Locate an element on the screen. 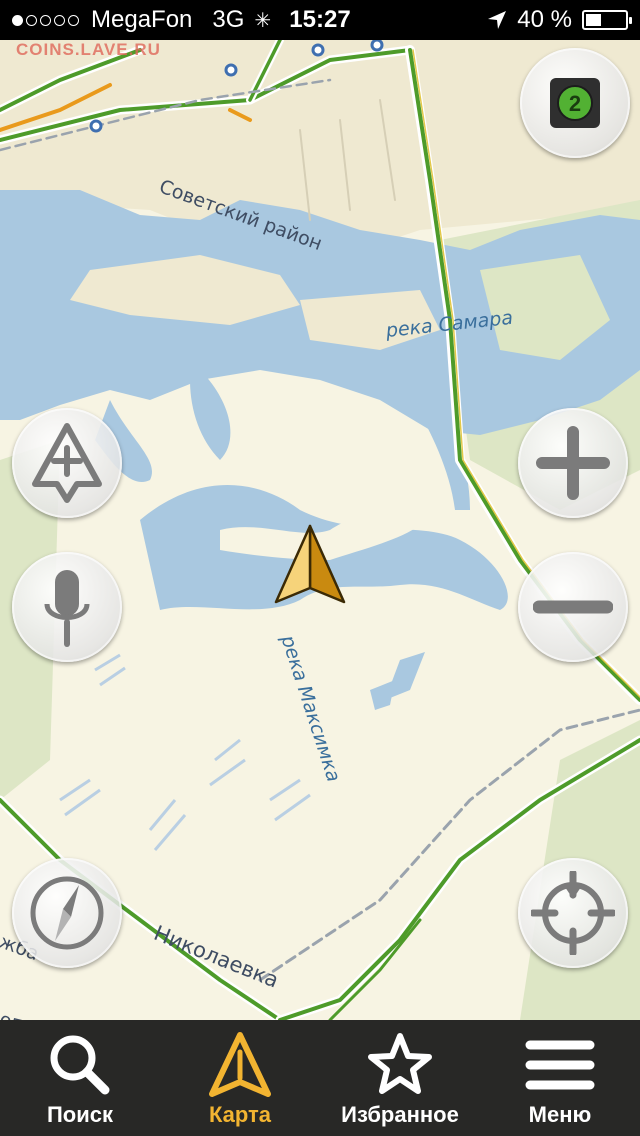 Image resolution: width=640 pixels, height=1136 pixels. traffic-score: 2 is located at coordinates (575, 103).